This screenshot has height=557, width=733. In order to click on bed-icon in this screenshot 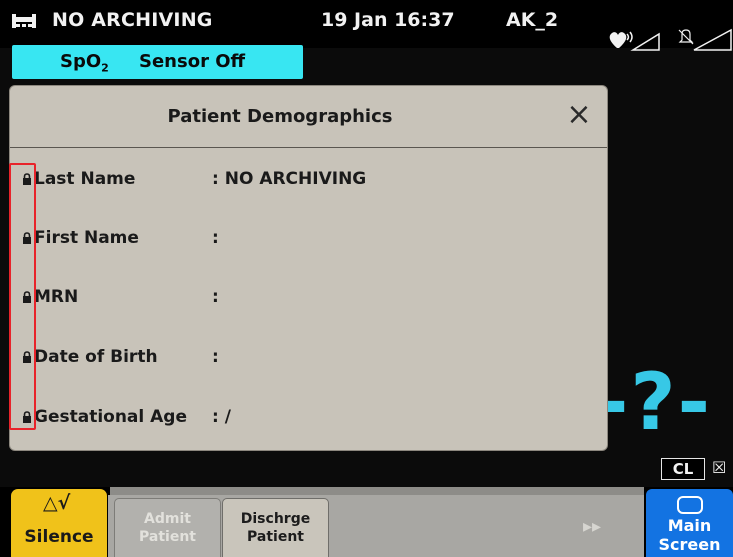, I will do `click(24, 21)`.